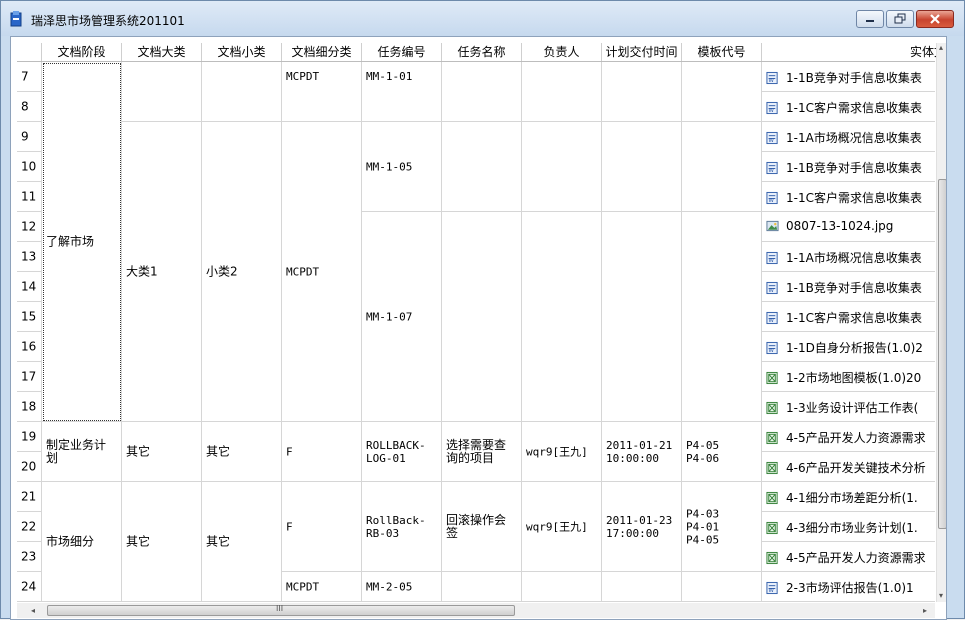 The image size is (965, 620). Describe the element at coordinates (842, 497) in the screenshot. I see `file-link: 4-1细分市场差距分析(1.` at that location.